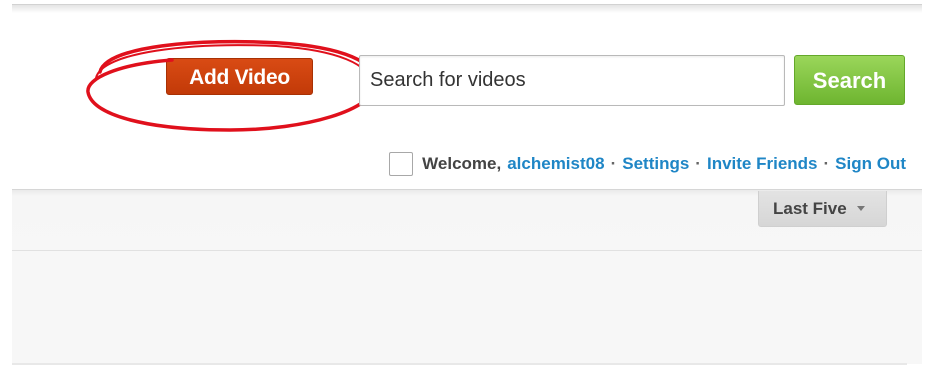 The width and height of the screenshot is (934, 370). What do you see at coordinates (459, 364) in the screenshot?
I see `bottom-divider` at bounding box center [459, 364].